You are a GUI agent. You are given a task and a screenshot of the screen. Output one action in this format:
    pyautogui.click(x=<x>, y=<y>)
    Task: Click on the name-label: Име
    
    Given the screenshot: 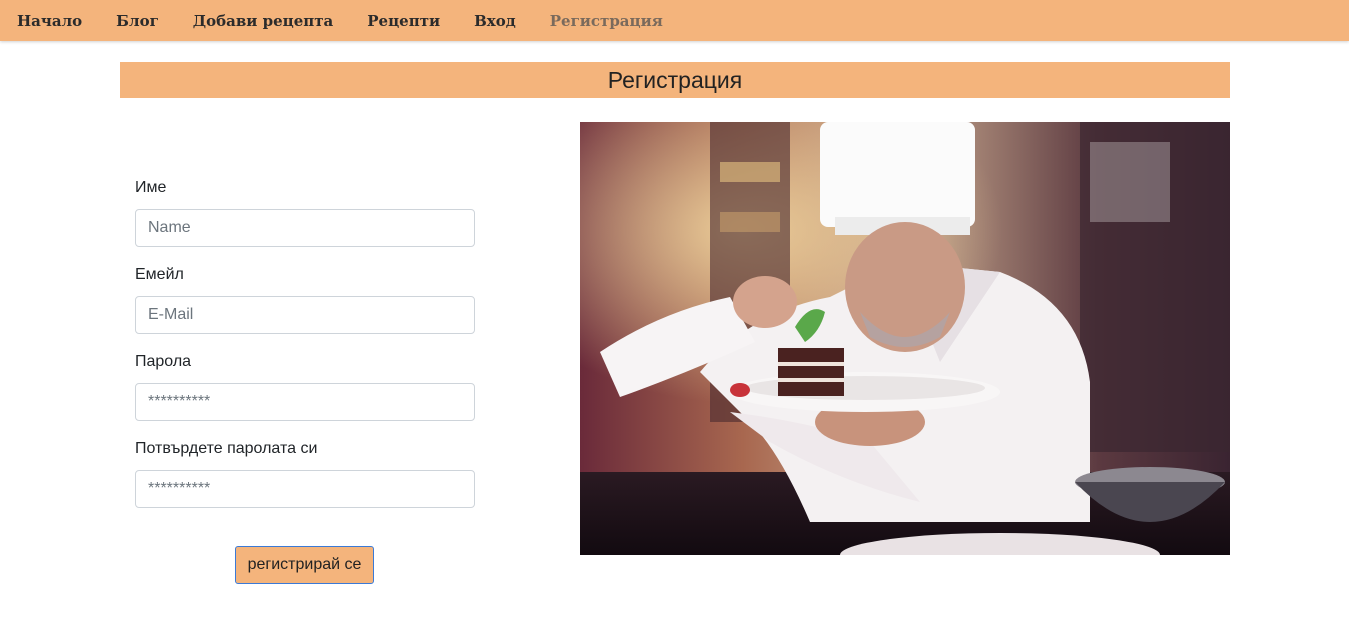 What is the action you would take?
    pyautogui.click(x=151, y=187)
    